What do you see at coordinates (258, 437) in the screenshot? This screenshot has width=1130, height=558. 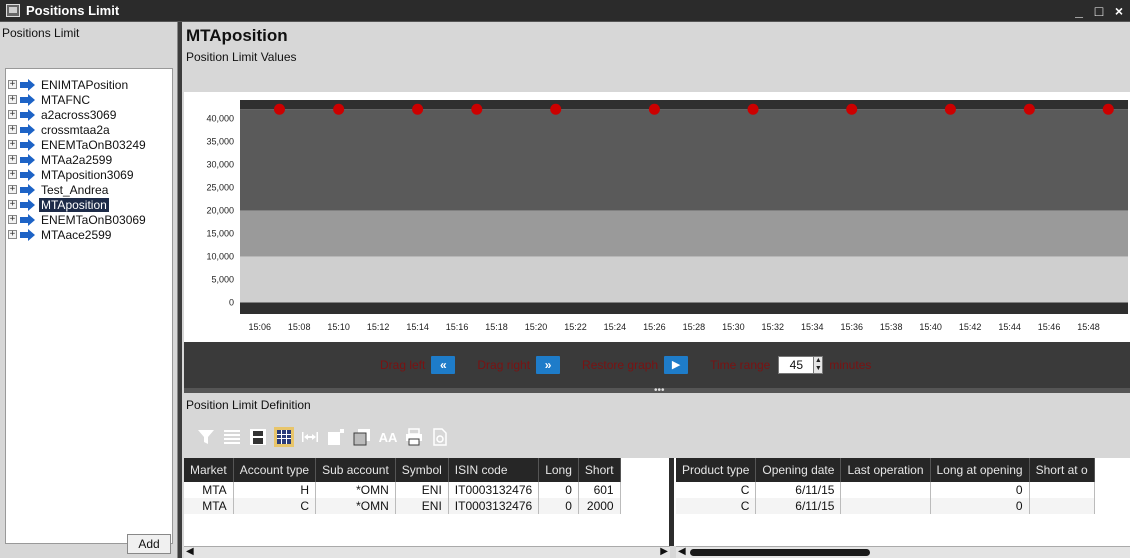 I see `save-icon` at bounding box center [258, 437].